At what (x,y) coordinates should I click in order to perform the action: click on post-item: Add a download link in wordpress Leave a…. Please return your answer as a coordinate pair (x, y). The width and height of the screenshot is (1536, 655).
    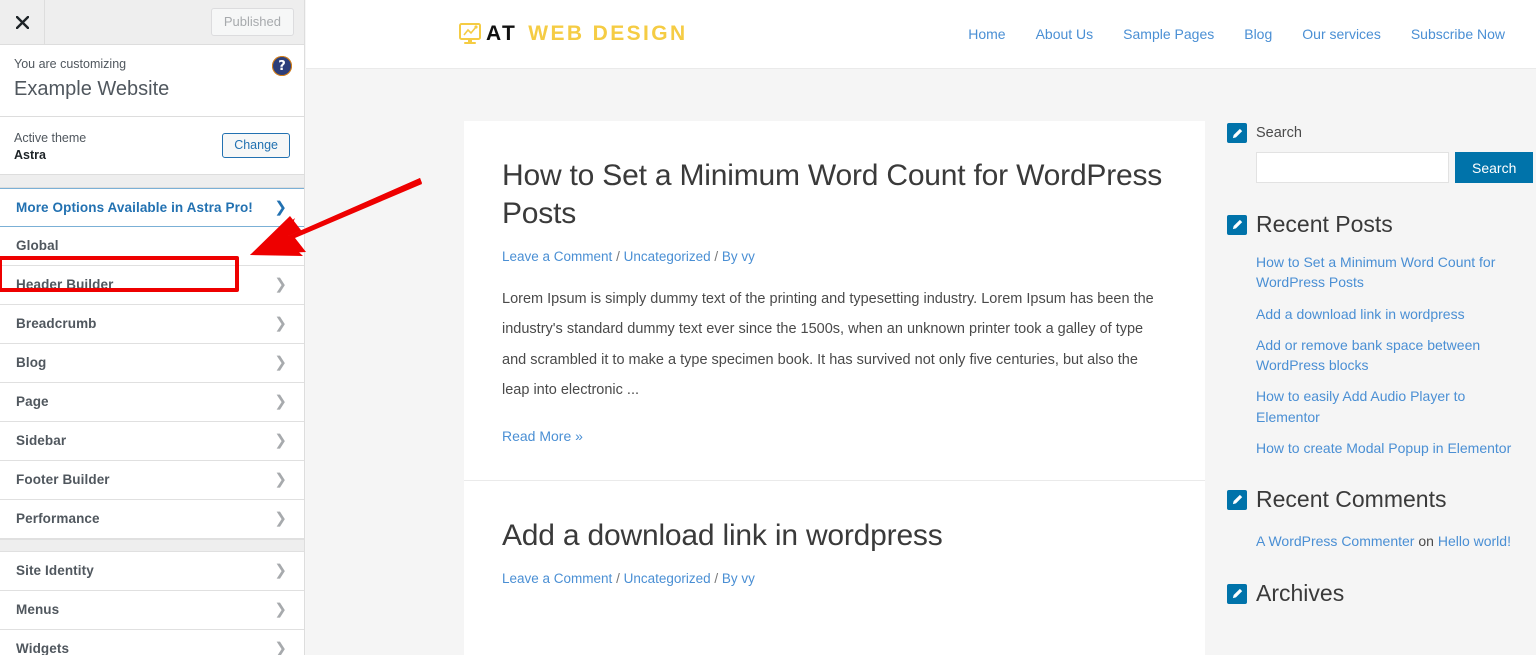
    Looking at the image, I should click on (834, 567).